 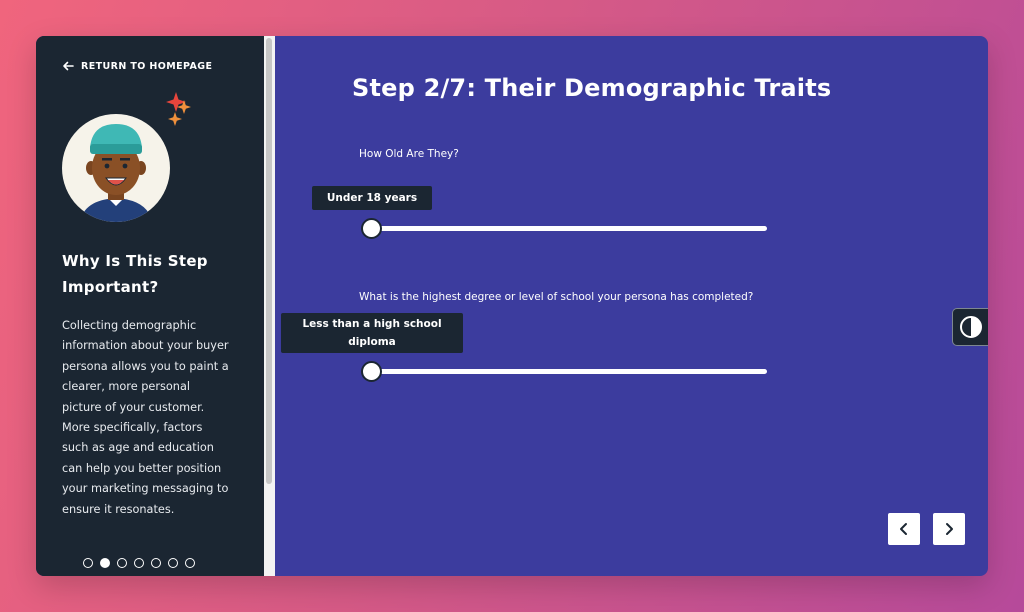 I want to click on education-value-tooltip: Less than a high school diploma, so click(x=372, y=333).